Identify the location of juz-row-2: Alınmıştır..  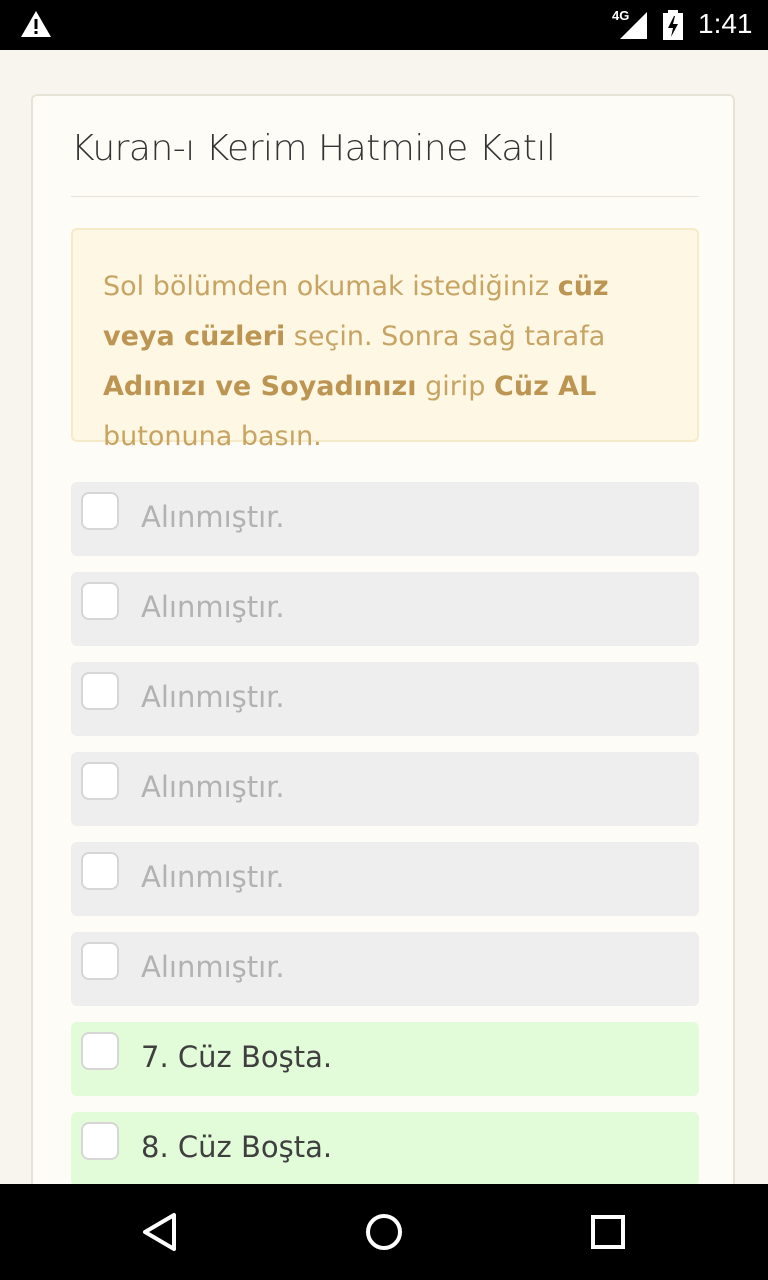
(385, 609).